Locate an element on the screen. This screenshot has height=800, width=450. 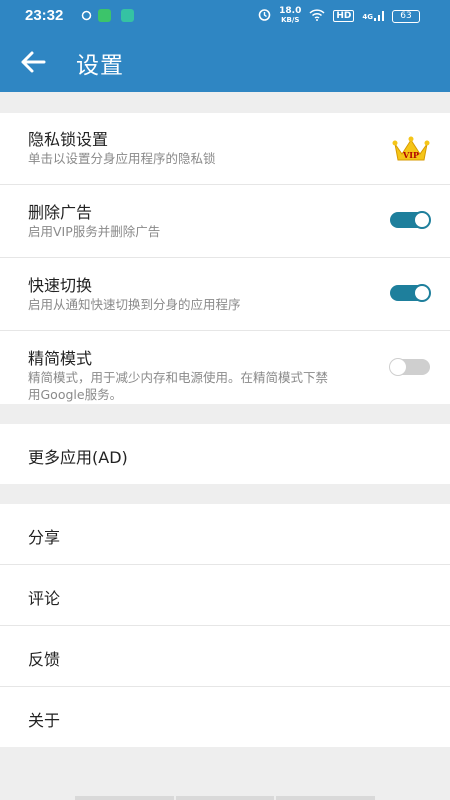
app-bar: 设置 is located at coordinates (225, 62).